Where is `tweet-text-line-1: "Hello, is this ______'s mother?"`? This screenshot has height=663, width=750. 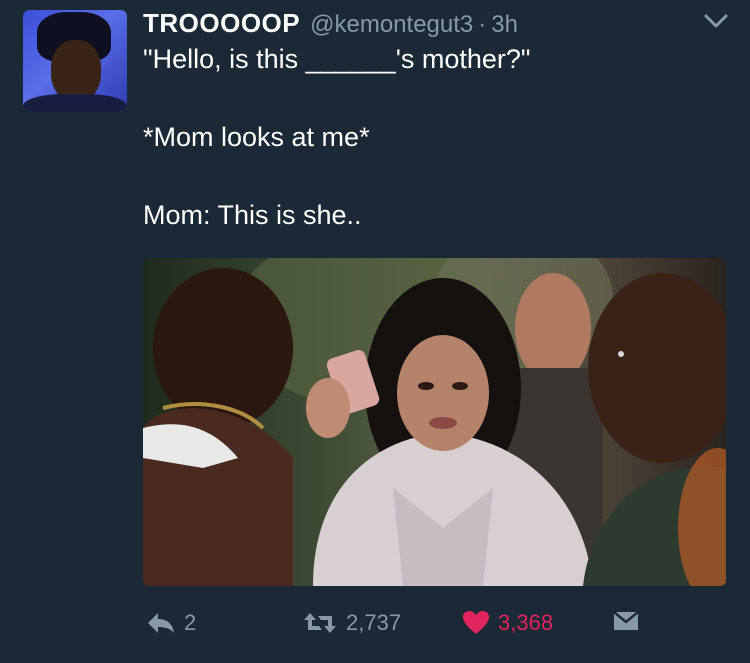
tweet-text-line-1: "Hello, is this ______'s mother?" is located at coordinates (337, 59).